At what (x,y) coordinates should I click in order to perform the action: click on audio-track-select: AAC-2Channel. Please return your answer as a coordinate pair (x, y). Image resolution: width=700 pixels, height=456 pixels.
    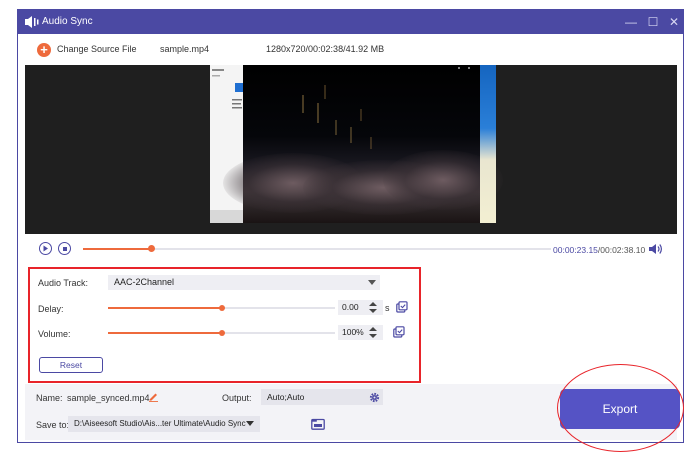
    Looking at the image, I should click on (244, 282).